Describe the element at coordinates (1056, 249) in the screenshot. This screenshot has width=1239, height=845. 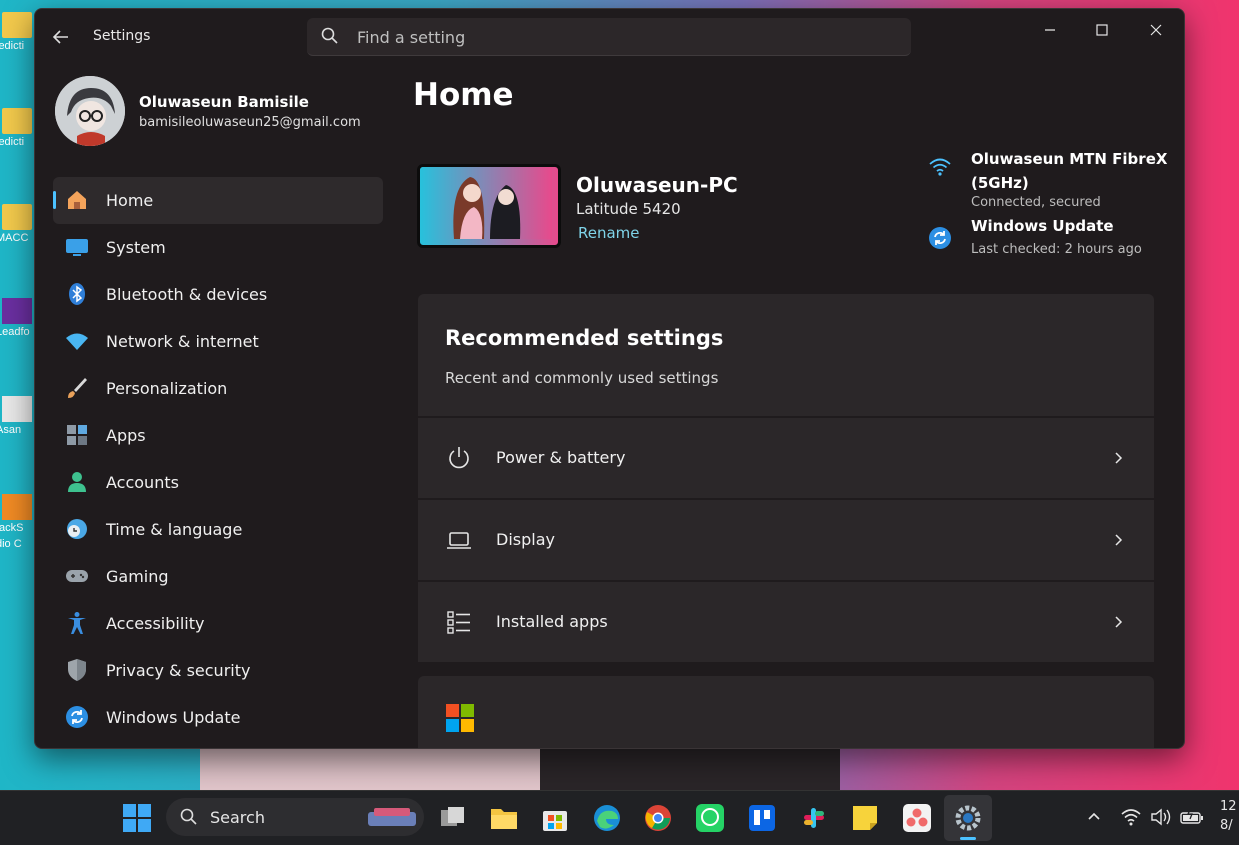
I see `windows-update-status: Last checked: 2 hours ago` at that location.